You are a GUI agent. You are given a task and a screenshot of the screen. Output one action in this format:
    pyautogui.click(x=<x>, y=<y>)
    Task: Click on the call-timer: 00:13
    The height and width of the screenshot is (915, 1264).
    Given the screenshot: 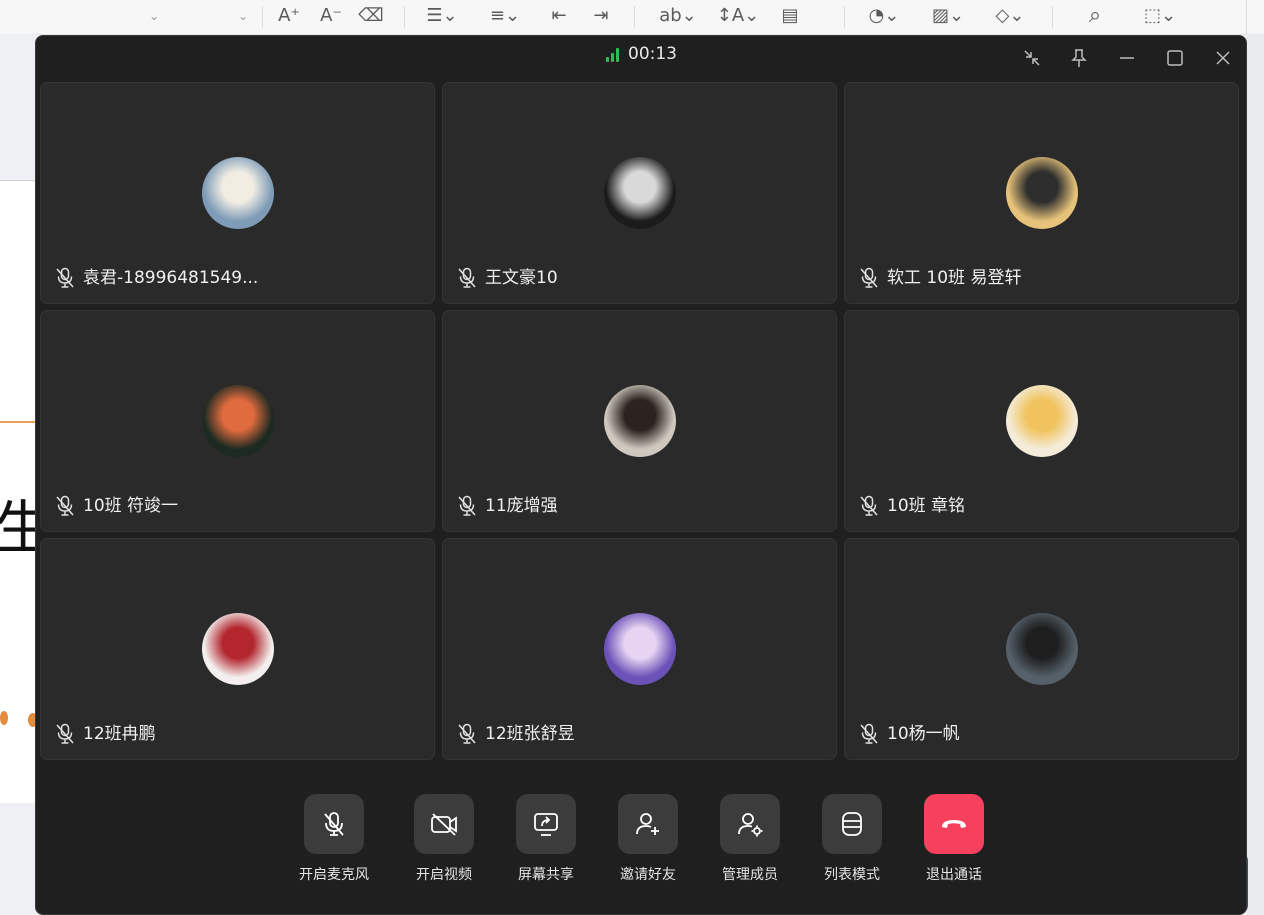 What is the action you would take?
    pyautogui.click(x=652, y=54)
    